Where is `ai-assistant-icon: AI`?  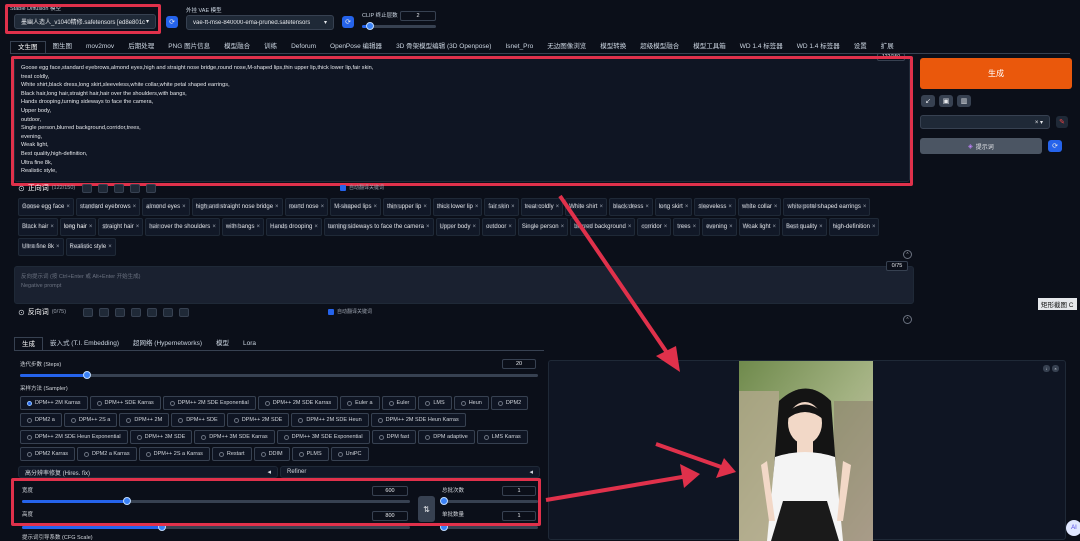
ai-assistant-icon: AI is located at coordinates (1073, 528).